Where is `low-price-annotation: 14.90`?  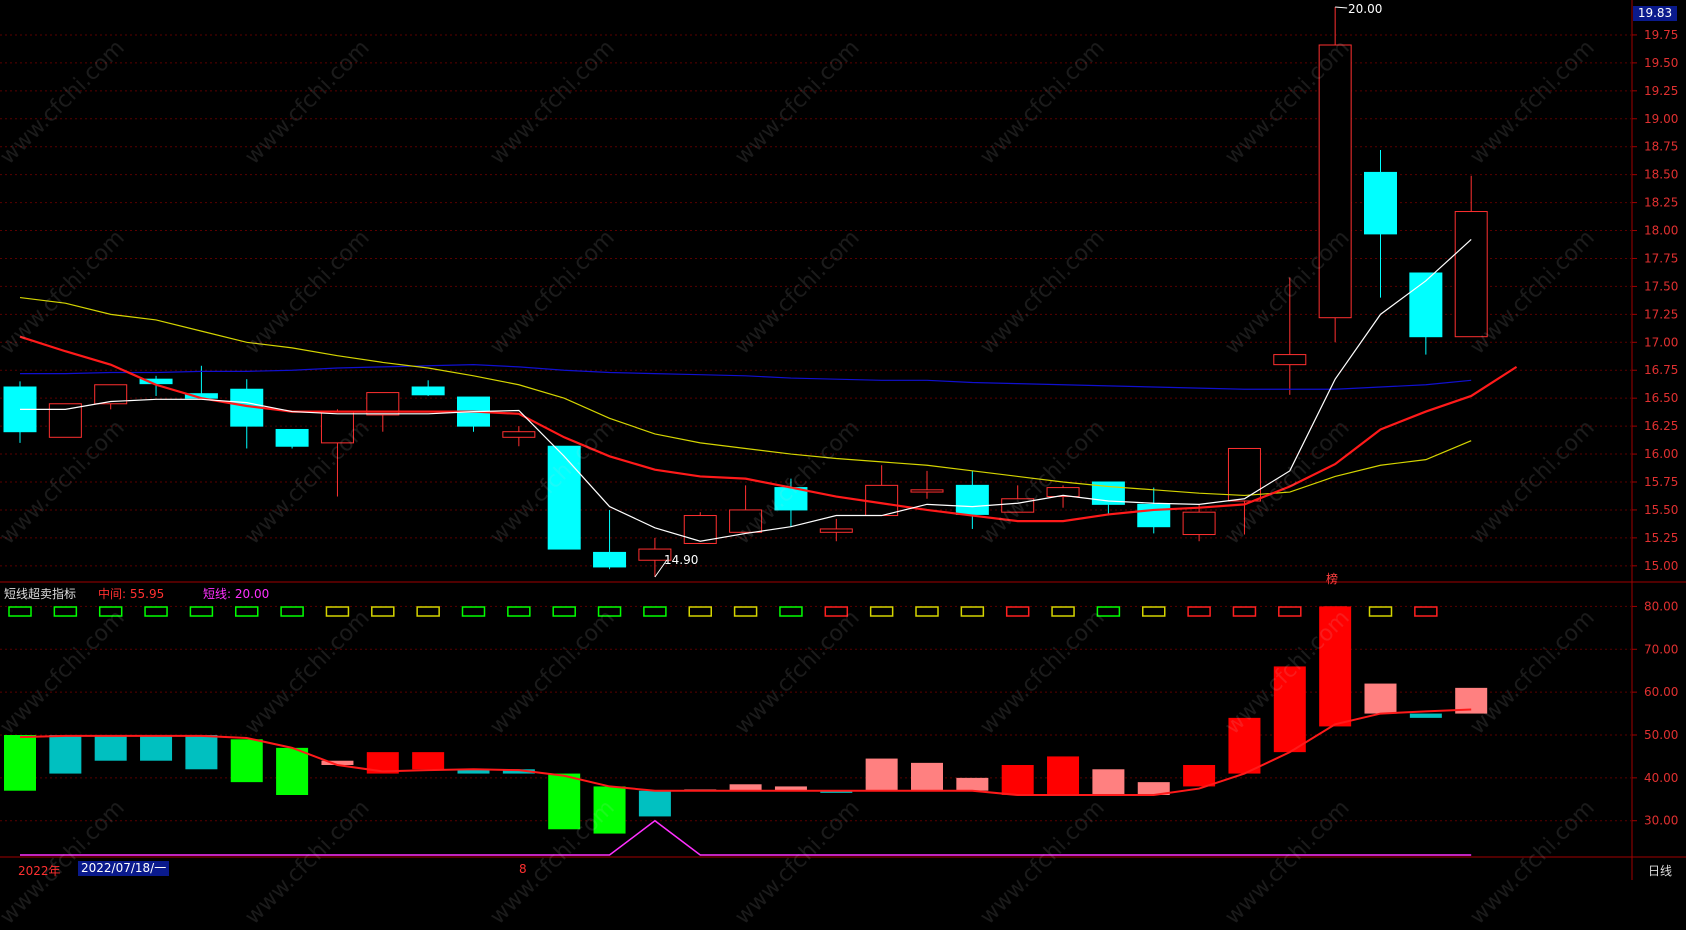 low-price-annotation: 14.90 is located at coordinates (681, 560).